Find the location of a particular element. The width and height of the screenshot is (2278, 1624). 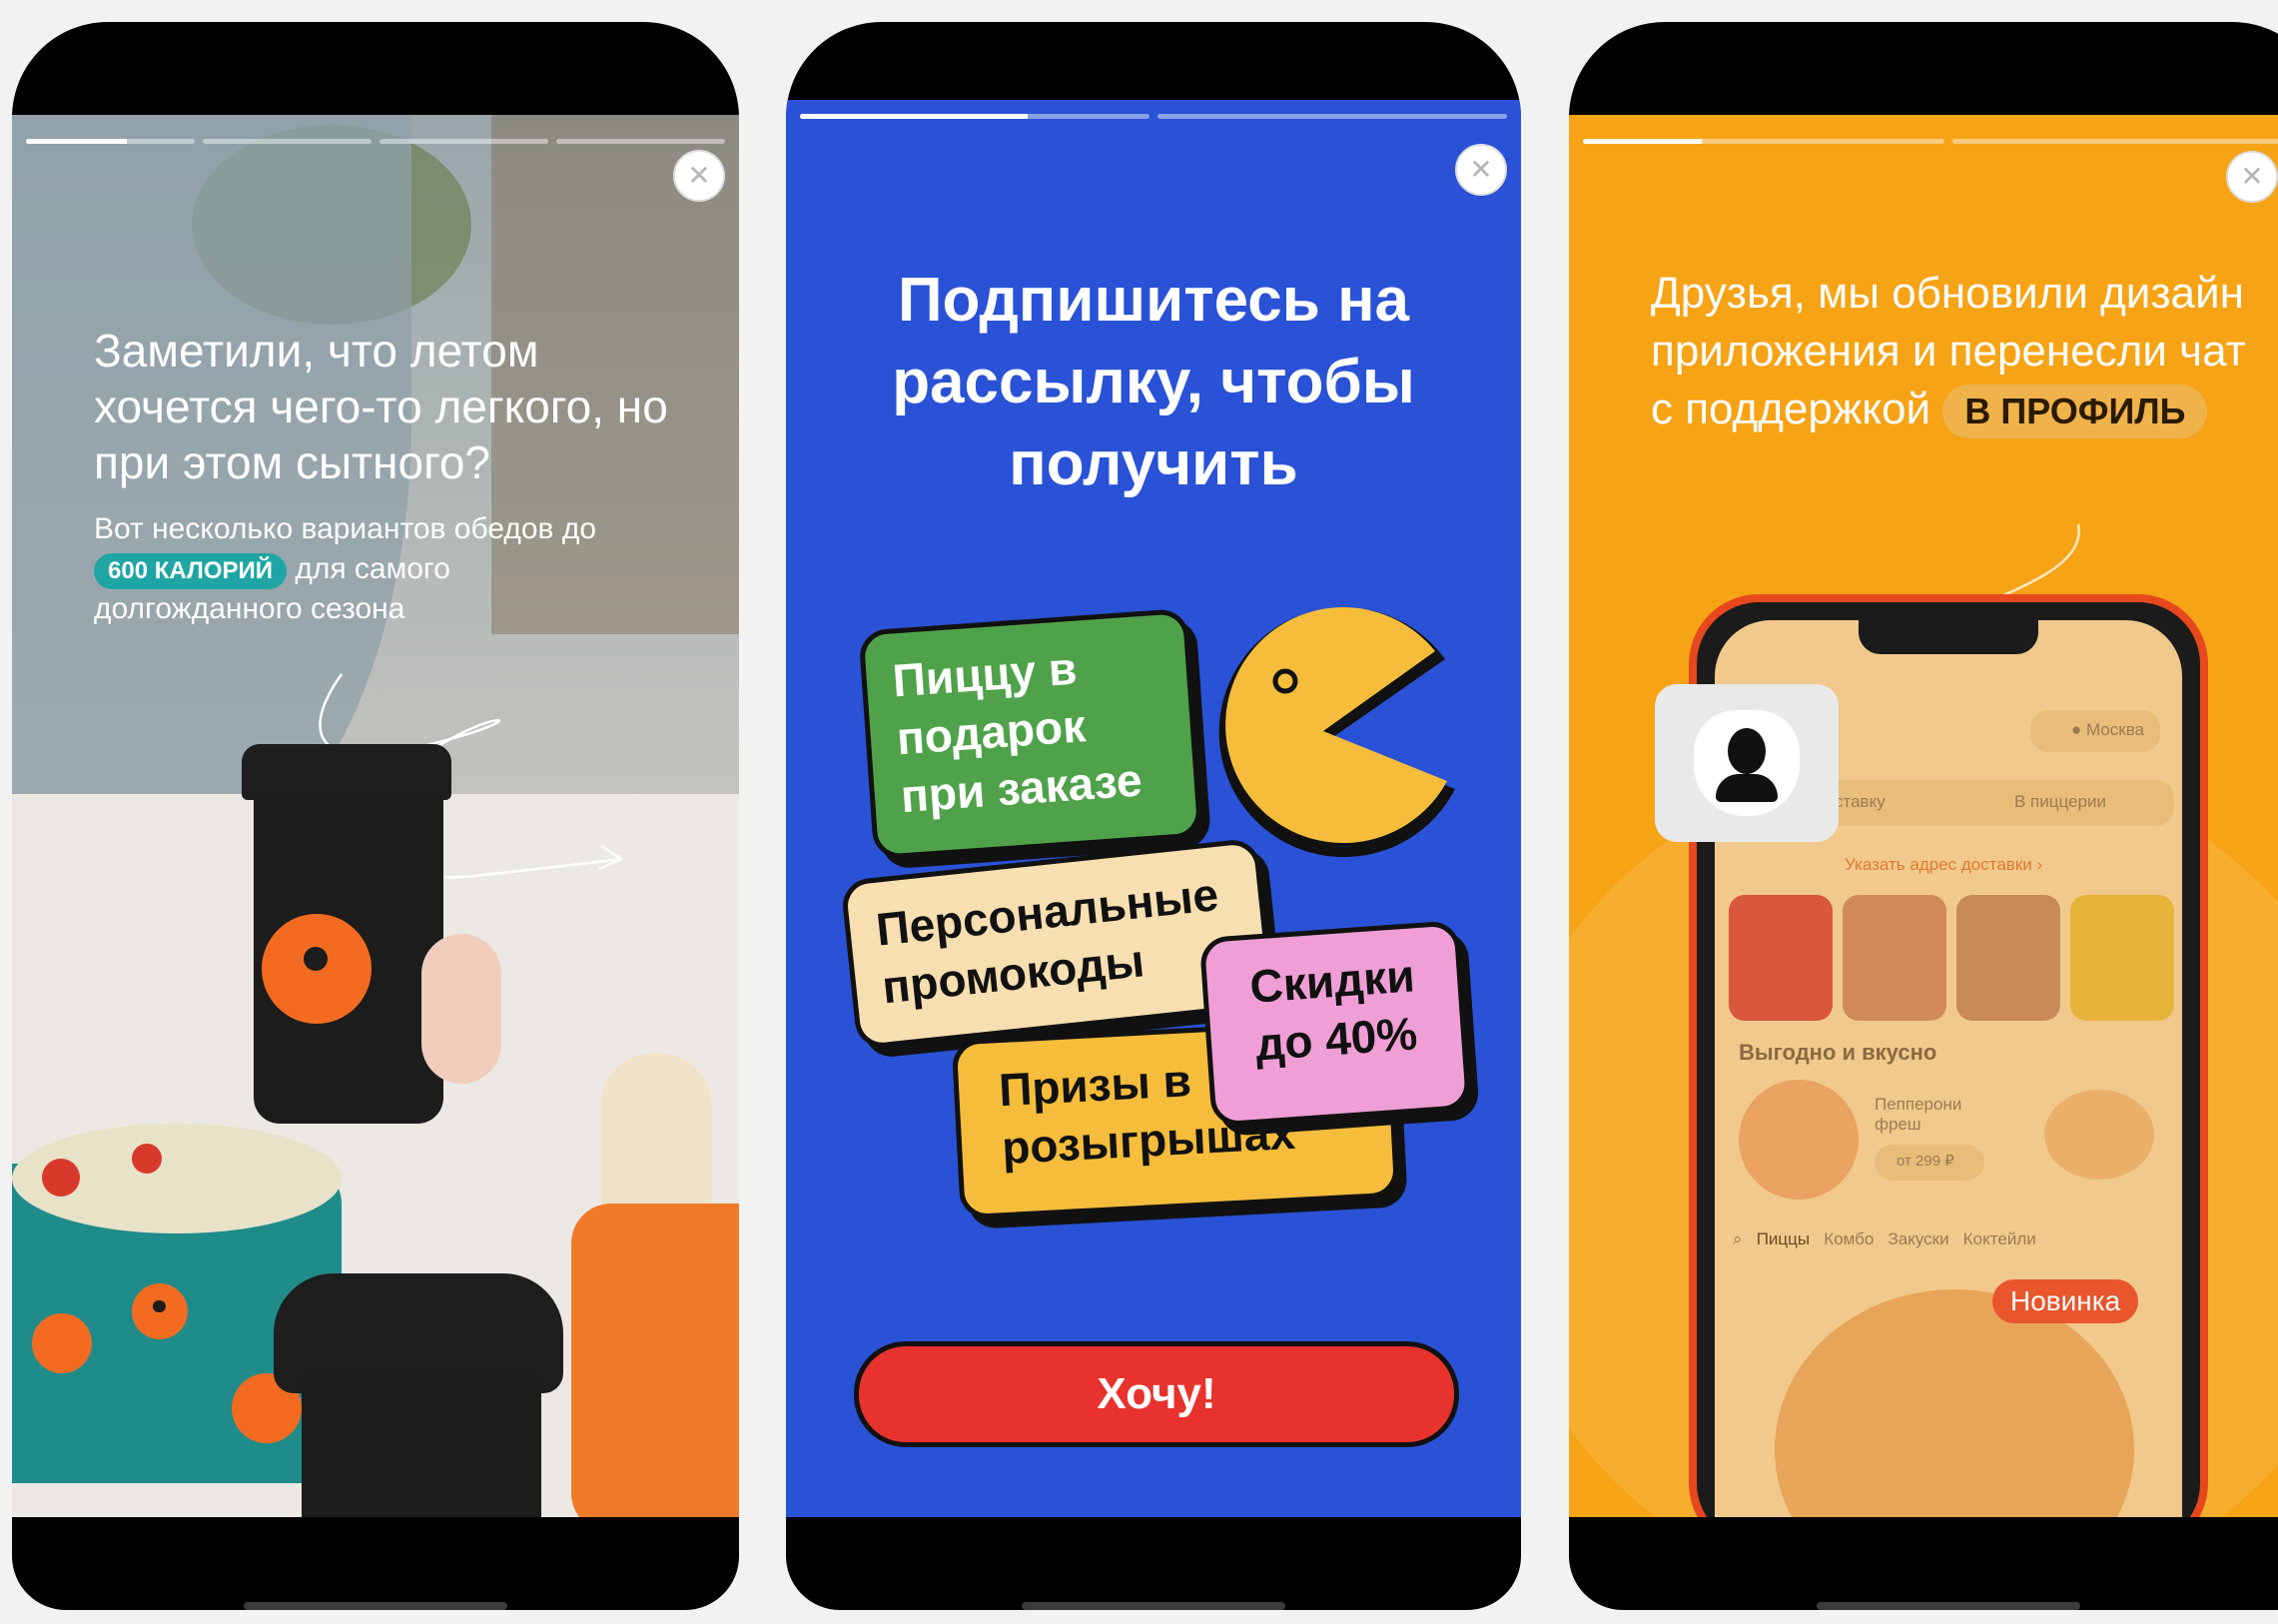

chevron-right-icon: › is located at coordinates (2039, 865).